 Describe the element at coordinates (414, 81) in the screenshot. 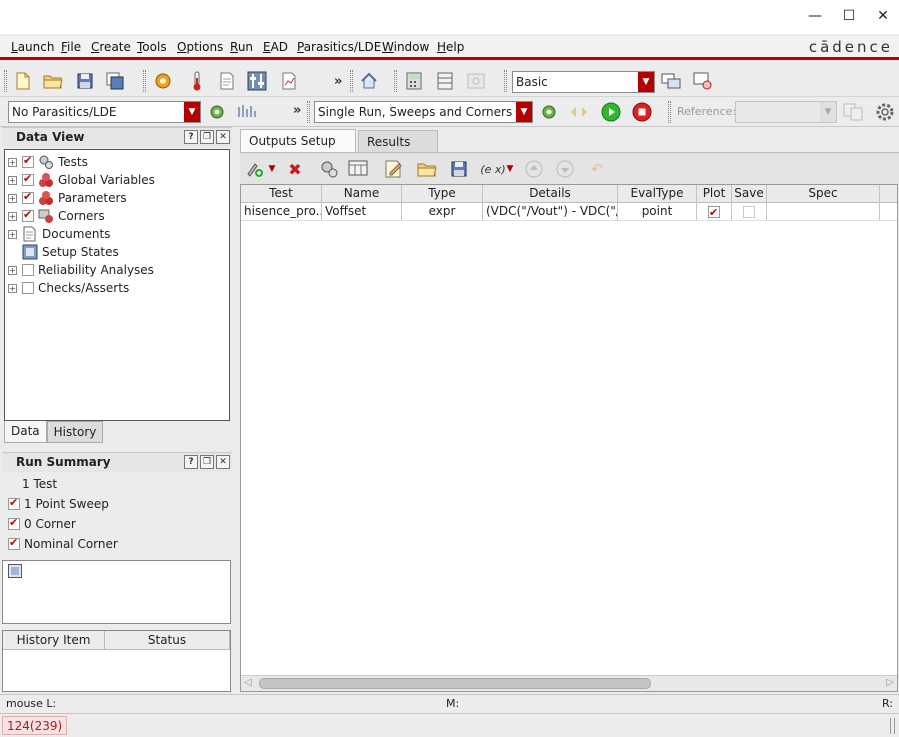

I see `calculator-icon` at that location.